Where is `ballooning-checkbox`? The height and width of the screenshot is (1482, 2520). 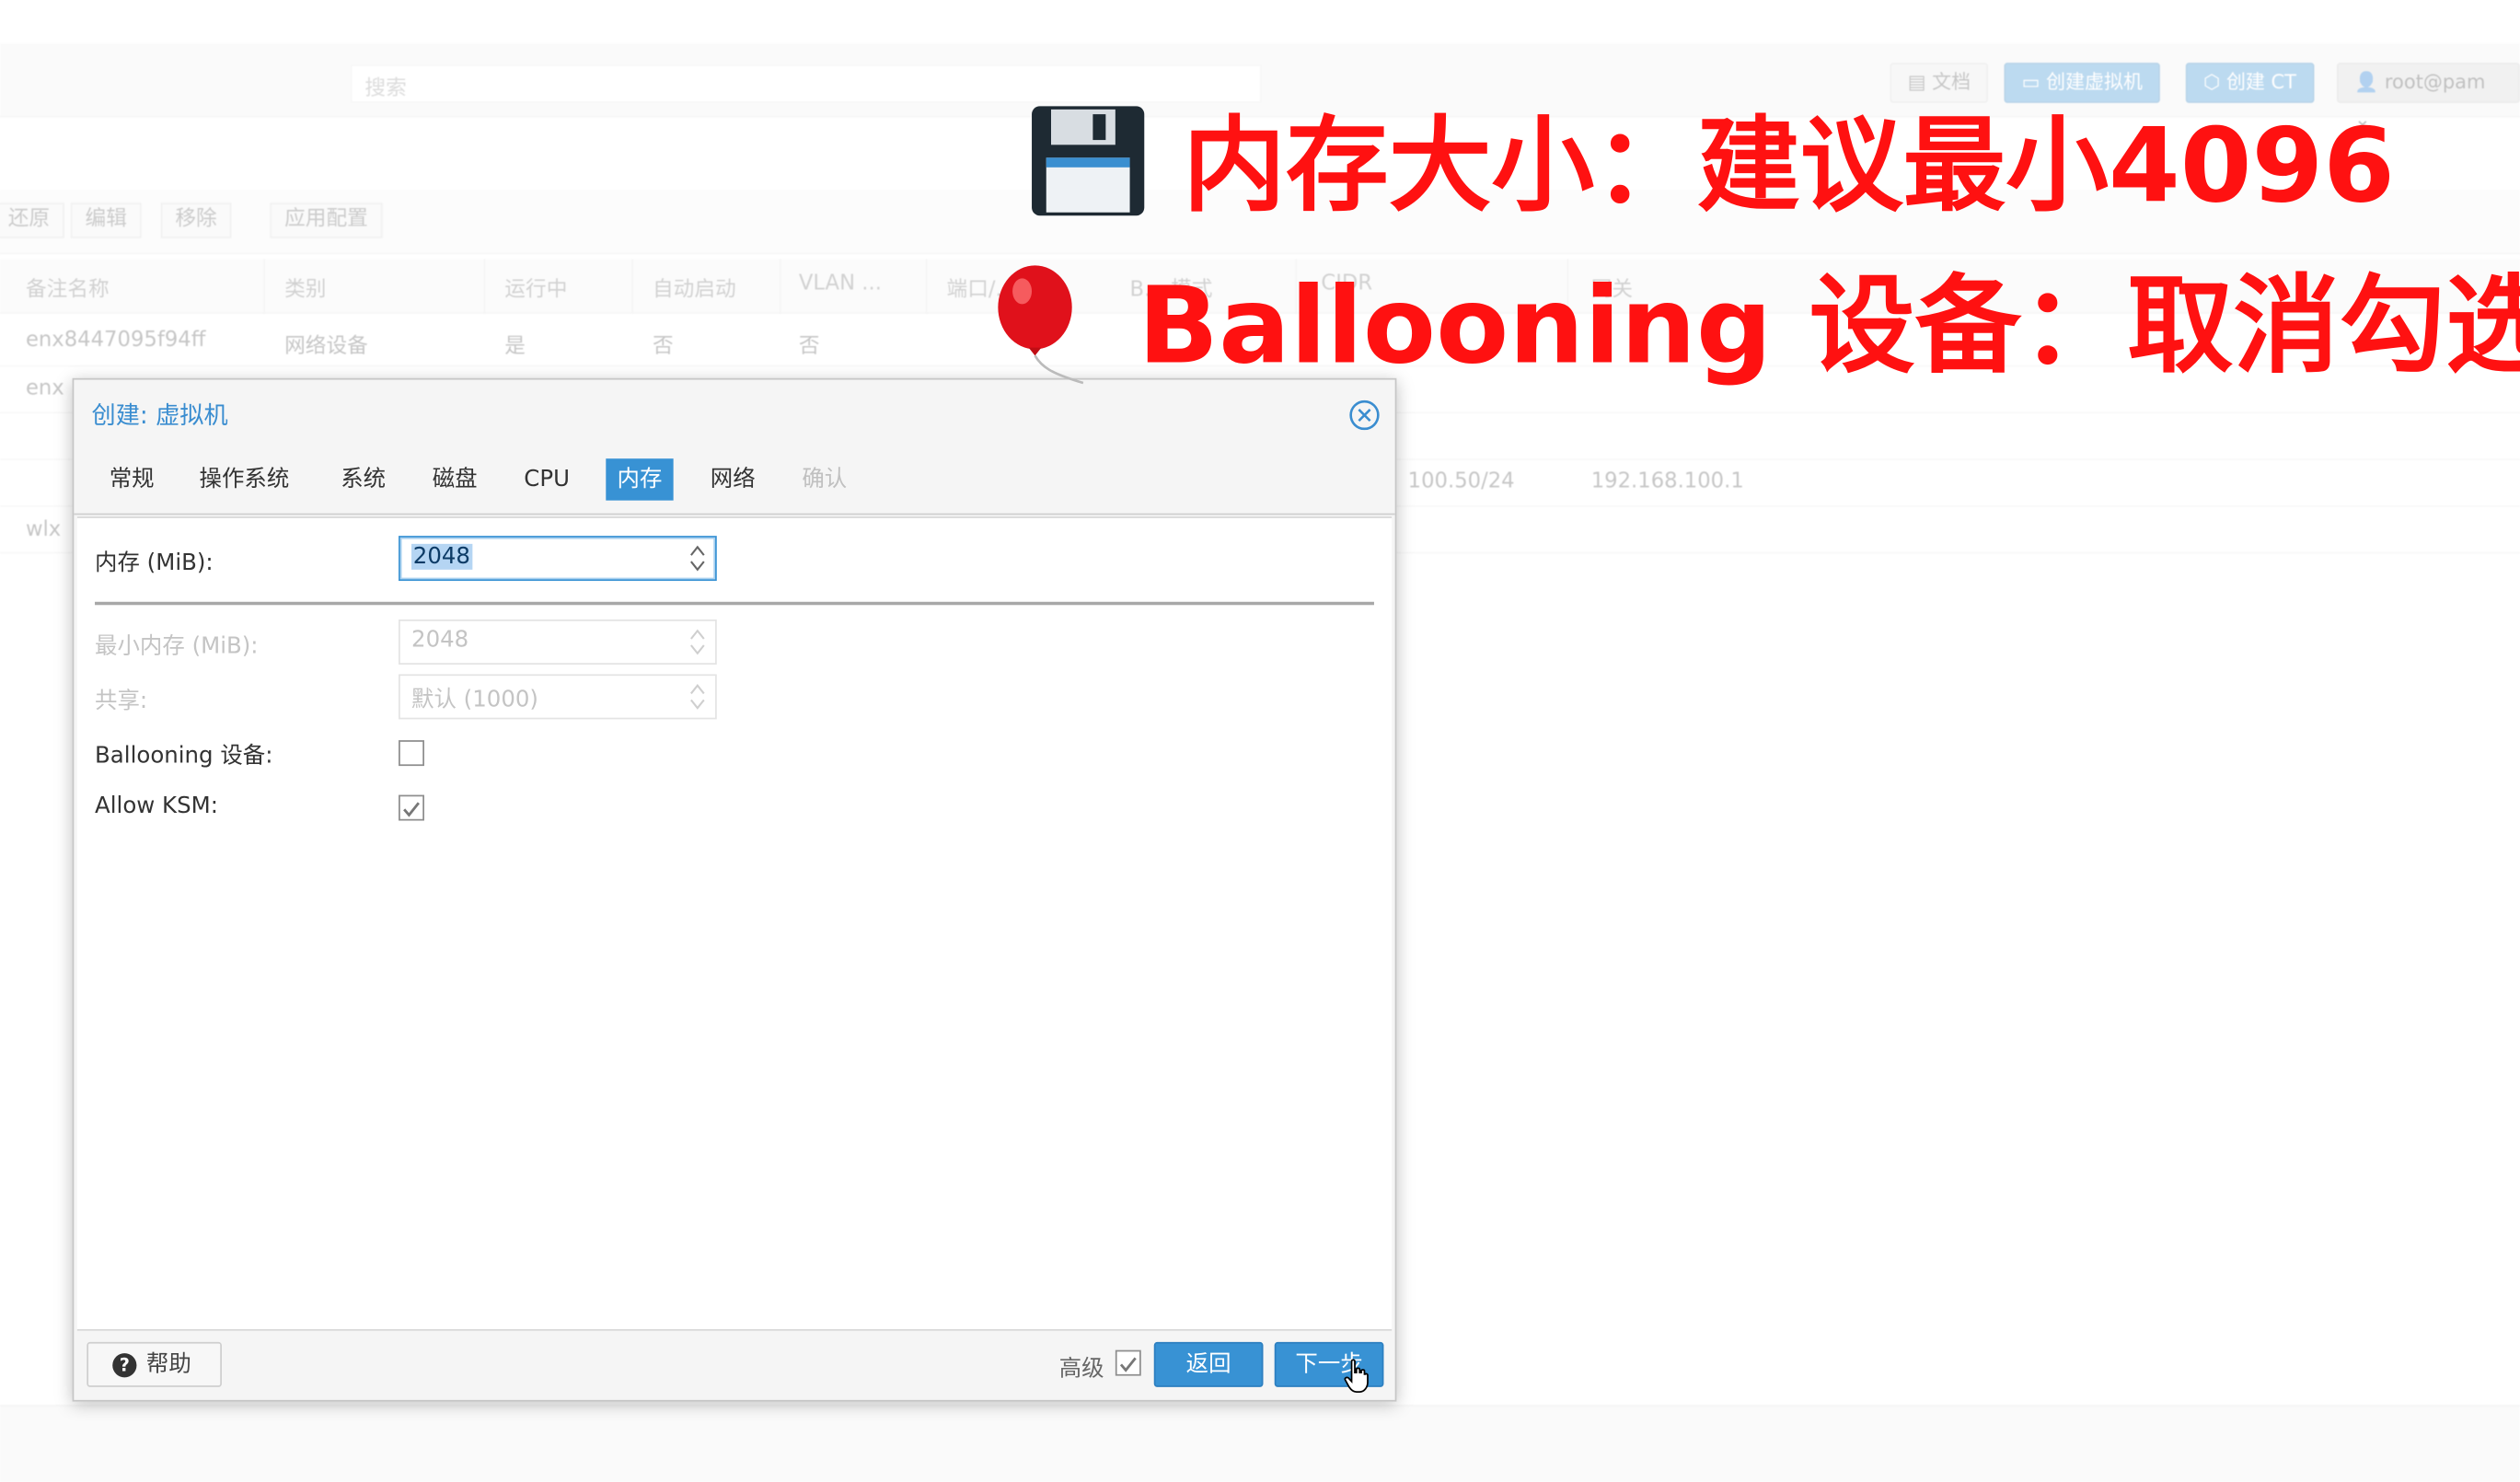
ballooning-checkbox is located at coordinates (411, 753).